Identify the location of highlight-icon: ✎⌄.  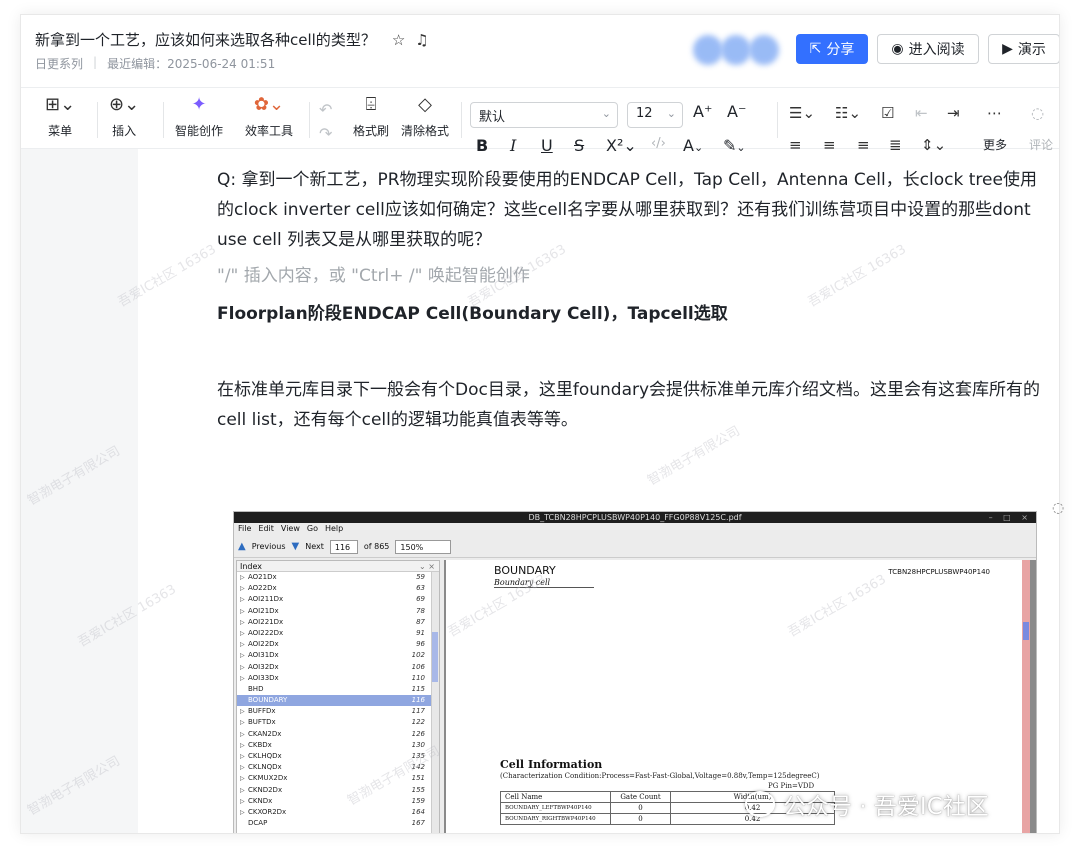
(734, 145).